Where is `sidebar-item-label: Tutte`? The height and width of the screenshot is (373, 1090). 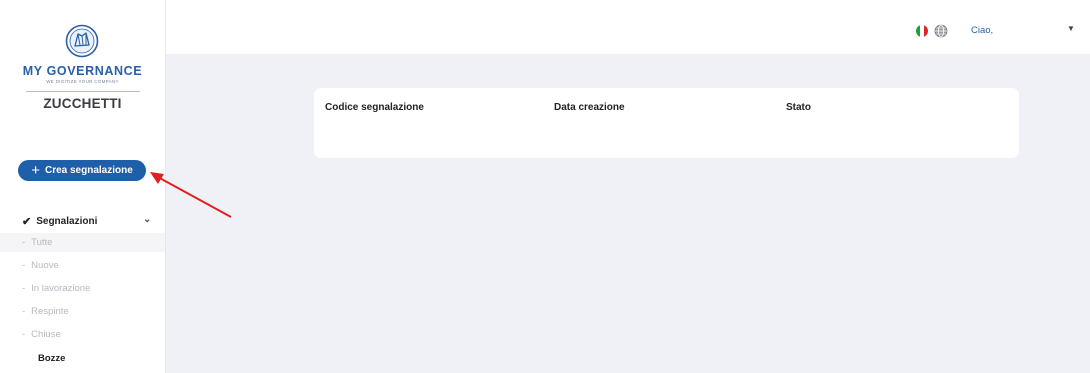 sidebar-item-label: Tutte is located at coordinates (42, 242).